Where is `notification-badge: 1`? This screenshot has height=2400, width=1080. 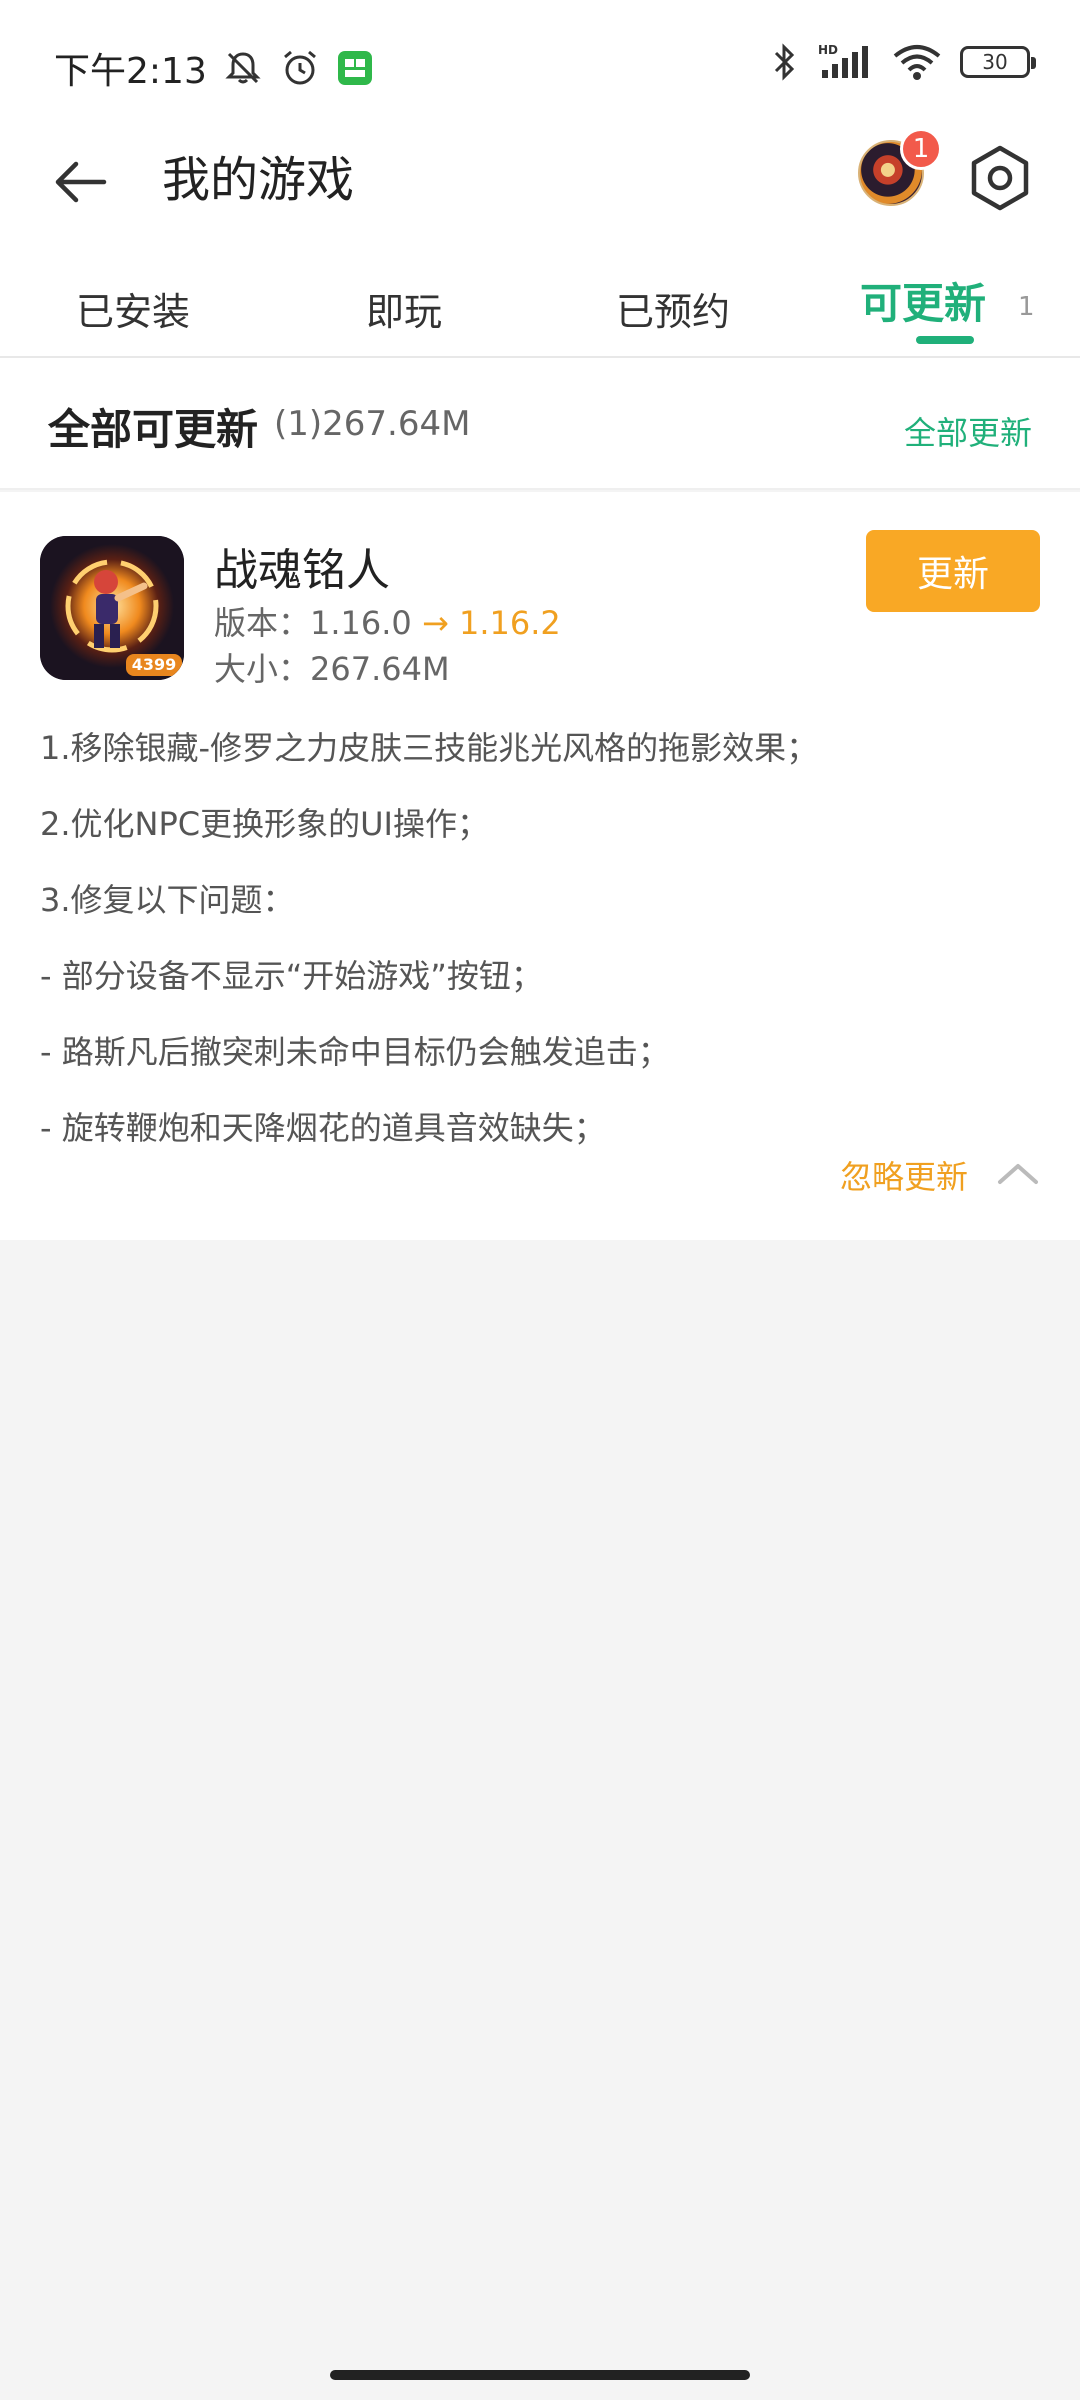 notification-badge: 1 is located at coordinates (921, 149).